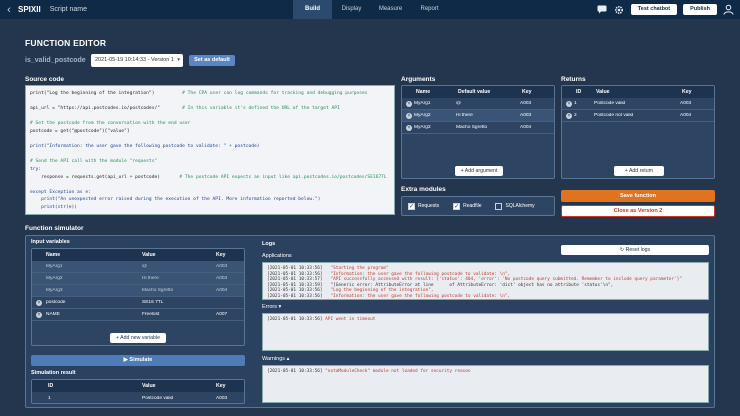 This screenshot has width=740, height=416. I want to click on source-code-label: Source code, so click(45, 79).